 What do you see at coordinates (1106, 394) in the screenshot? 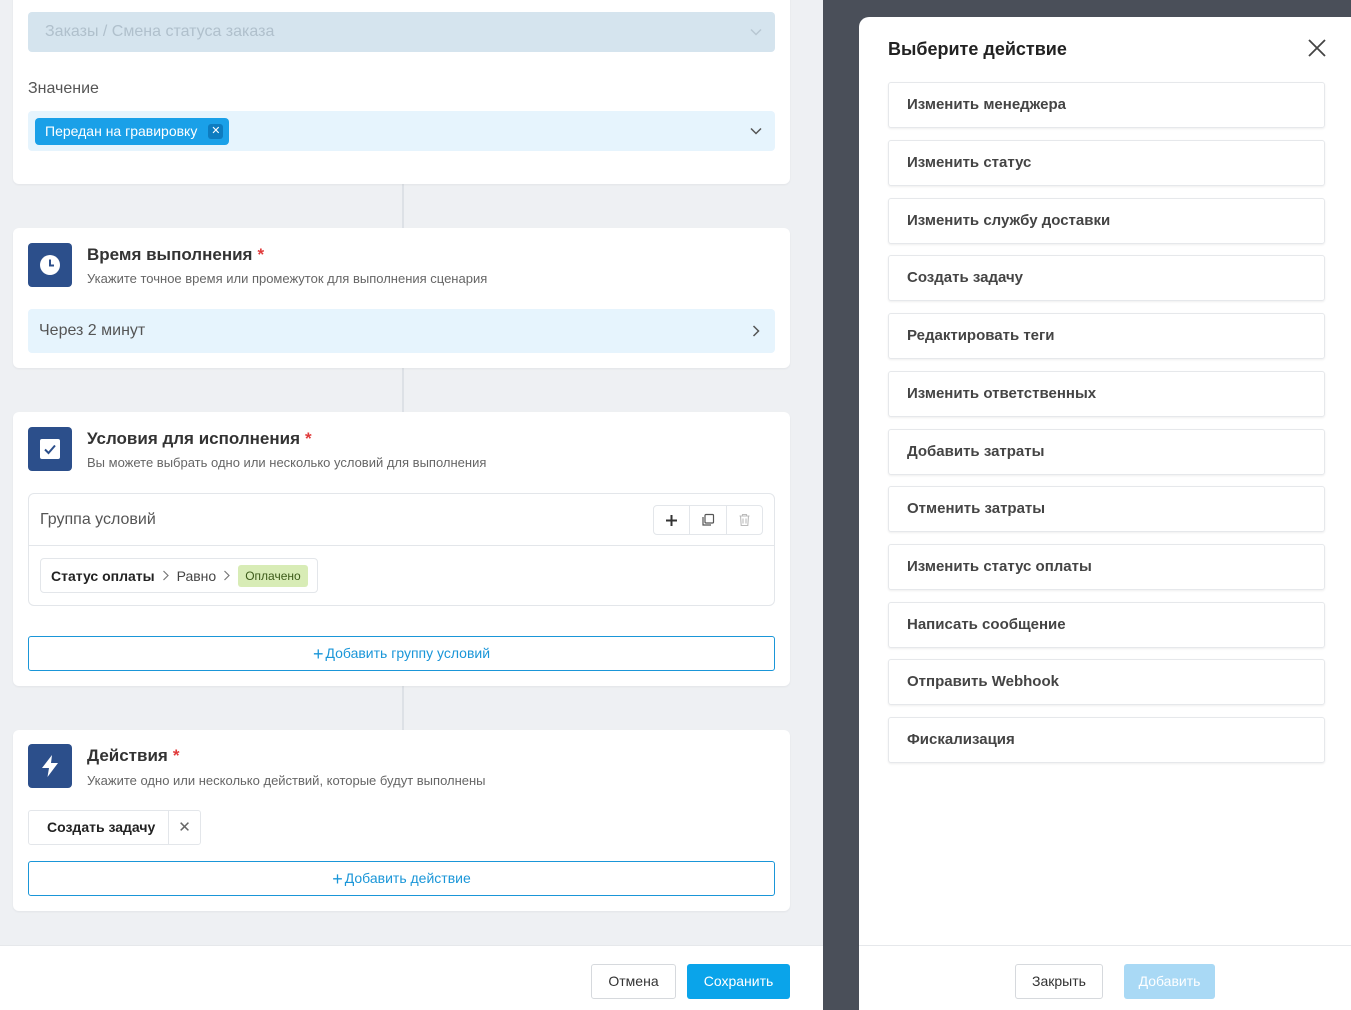
I see `action-option-change-responsible: Изменить ответственных` at bounding box center [1106, 394].